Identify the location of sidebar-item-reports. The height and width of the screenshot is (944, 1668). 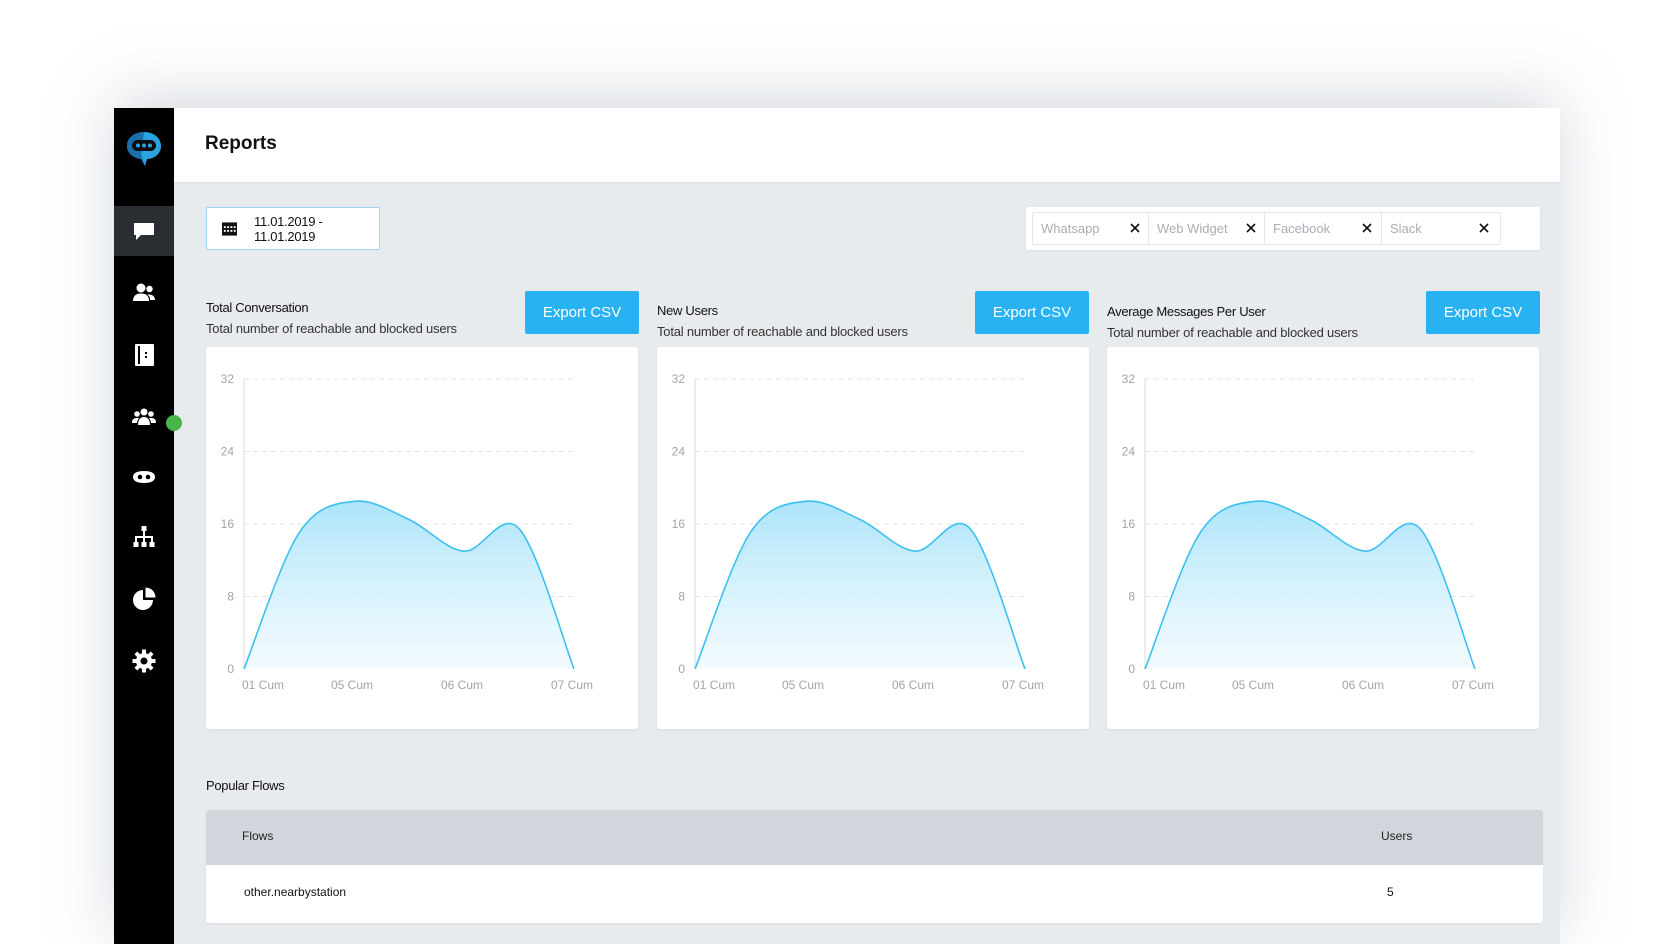
(144, 599).